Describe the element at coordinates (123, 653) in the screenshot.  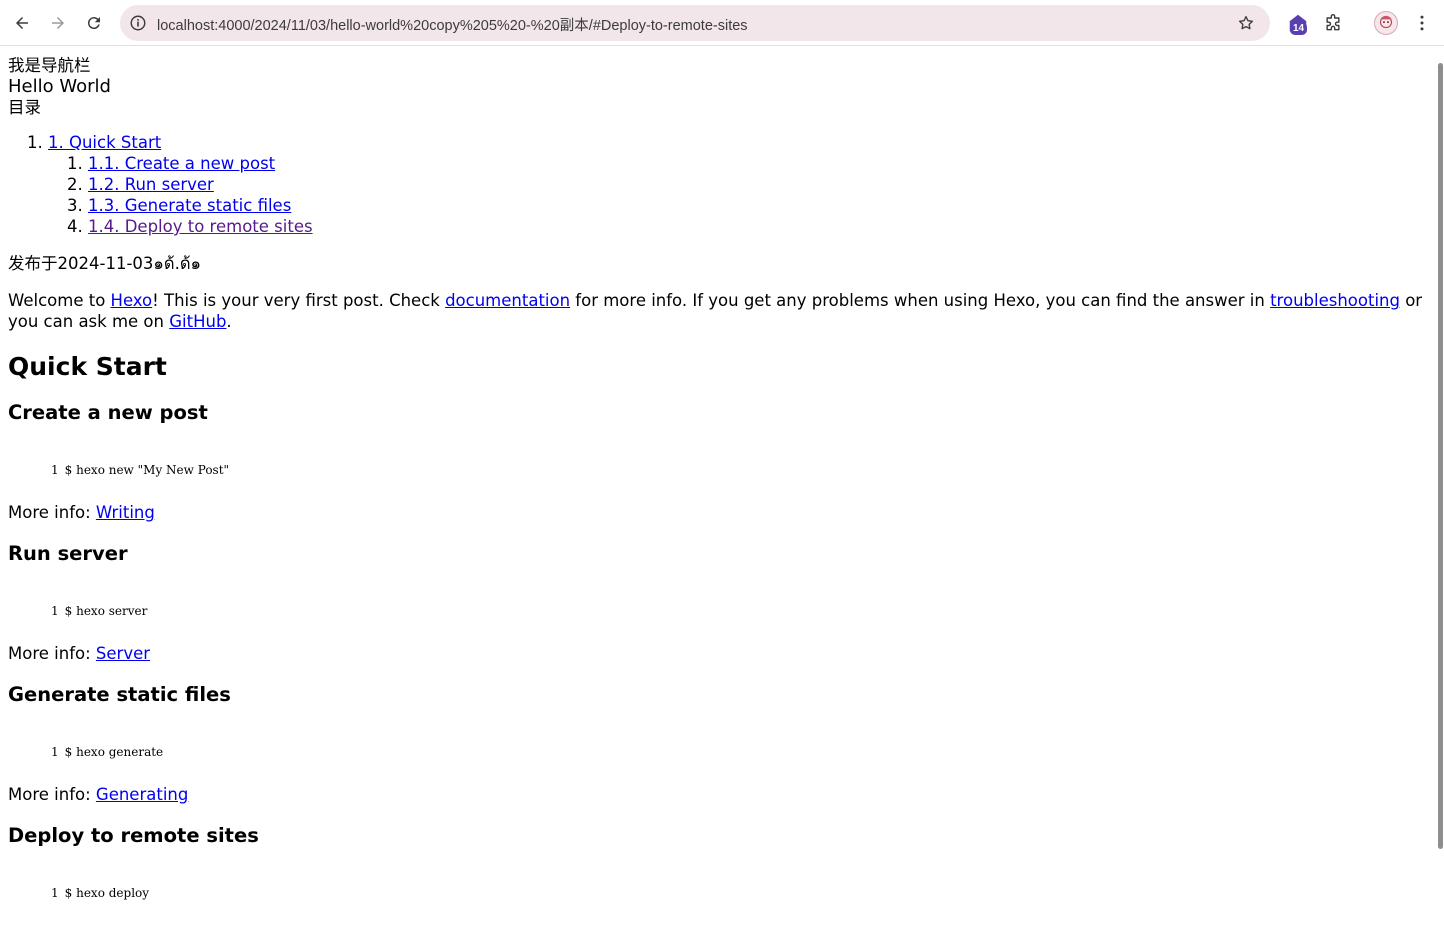
I see `server-link: Server` at that location.